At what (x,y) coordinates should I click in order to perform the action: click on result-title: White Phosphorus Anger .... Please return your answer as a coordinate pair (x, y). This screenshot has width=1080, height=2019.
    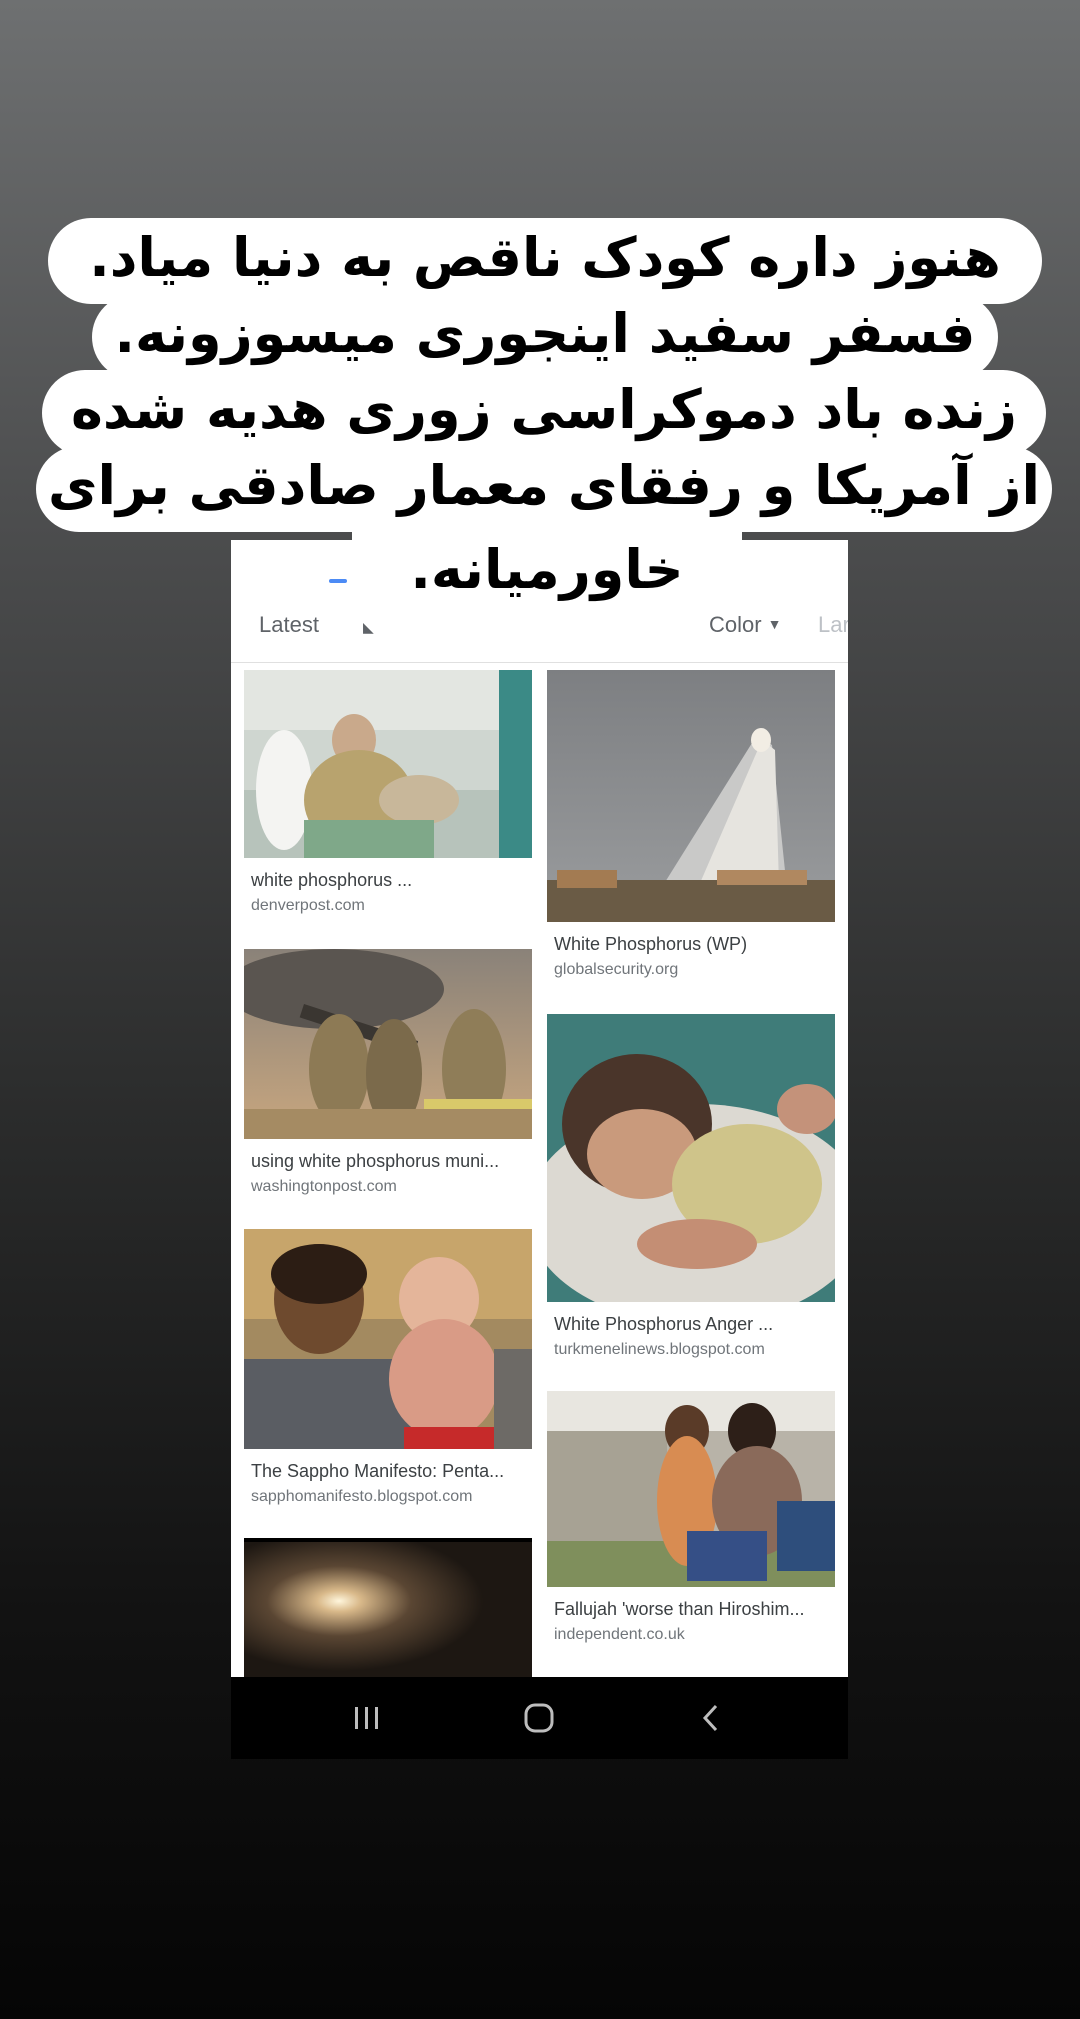
    Looking at the image, I should click on (692, 1324).